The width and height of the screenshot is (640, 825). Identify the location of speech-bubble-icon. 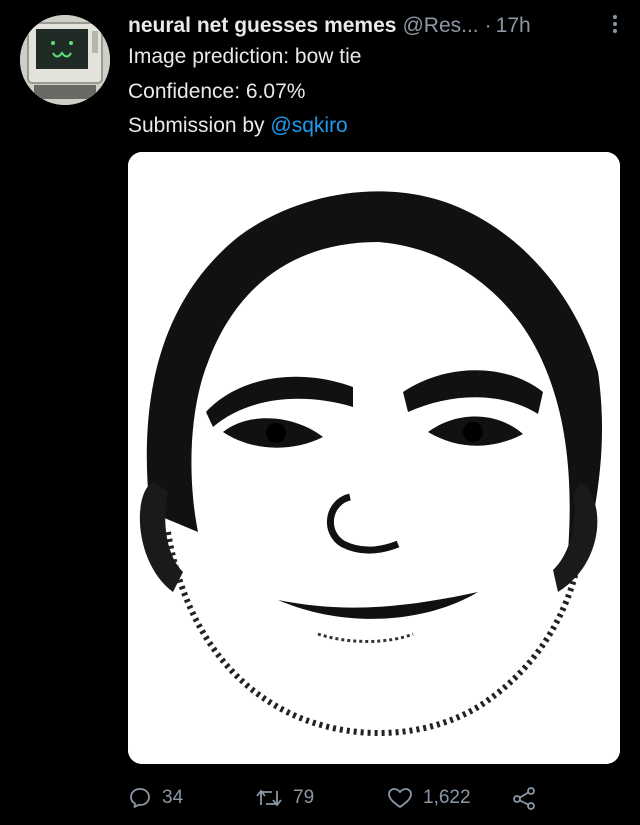
(140, 798).